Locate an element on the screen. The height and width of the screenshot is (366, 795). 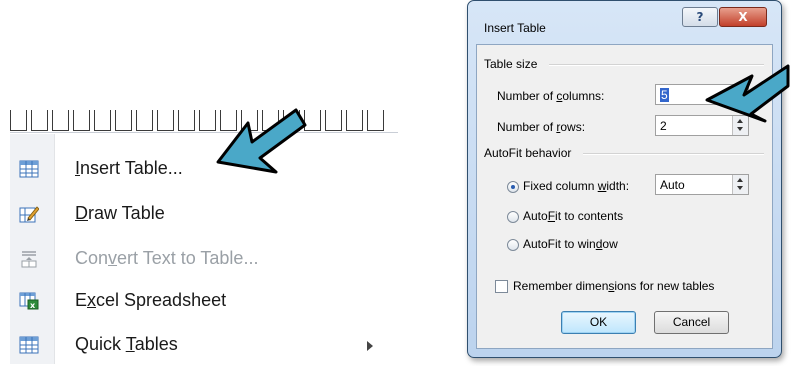
rows-spinbox: 2 is located at coordinates (702, 125).